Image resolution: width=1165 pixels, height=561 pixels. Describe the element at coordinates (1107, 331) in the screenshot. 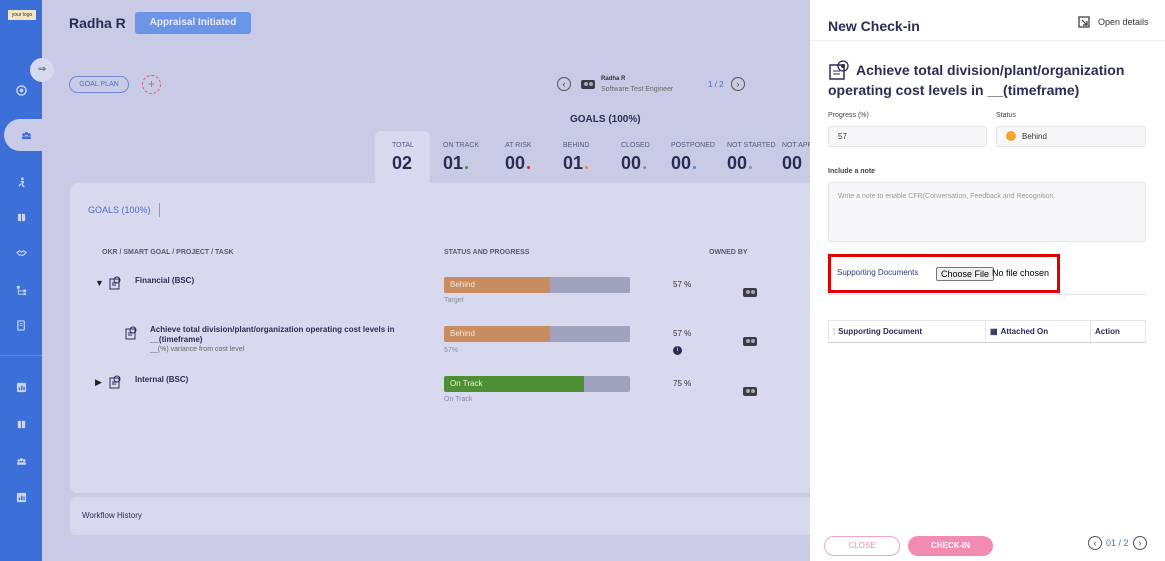

I see `column-header-action: Action` at that location.